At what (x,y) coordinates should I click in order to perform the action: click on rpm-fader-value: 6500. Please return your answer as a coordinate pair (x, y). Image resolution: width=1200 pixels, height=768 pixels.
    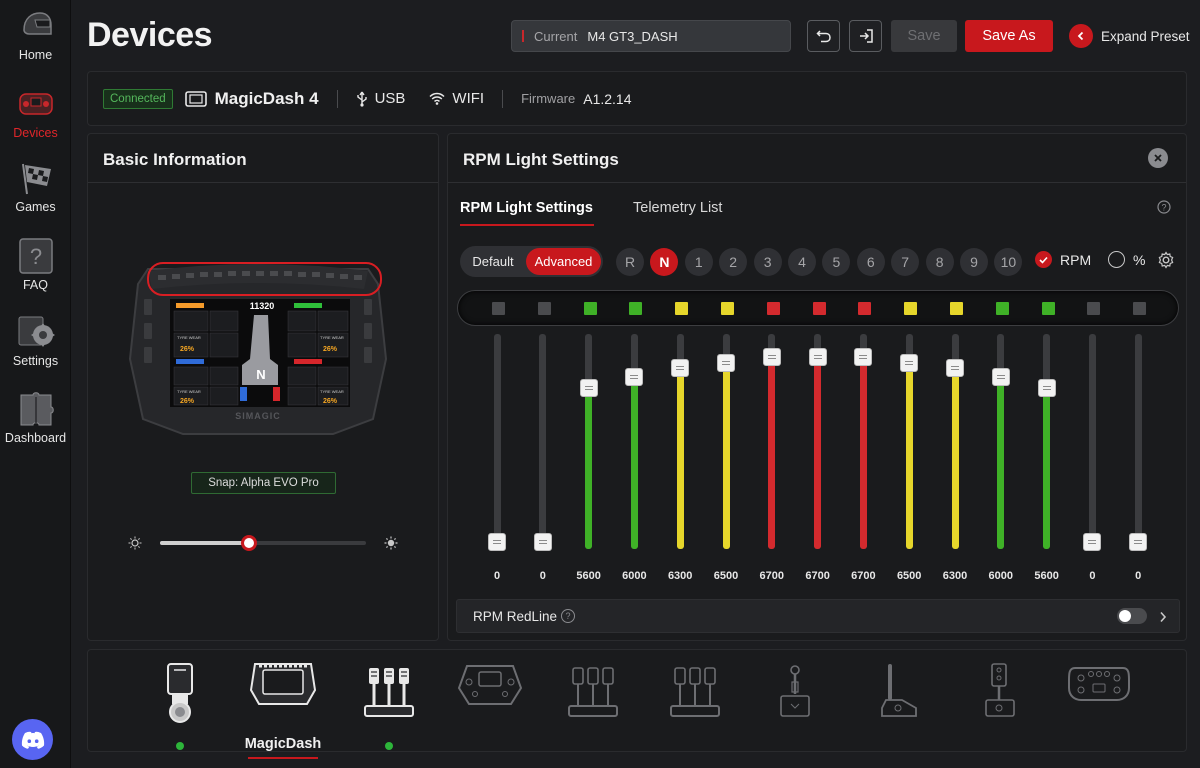
    Looking at the image, I should click on (909, 576).